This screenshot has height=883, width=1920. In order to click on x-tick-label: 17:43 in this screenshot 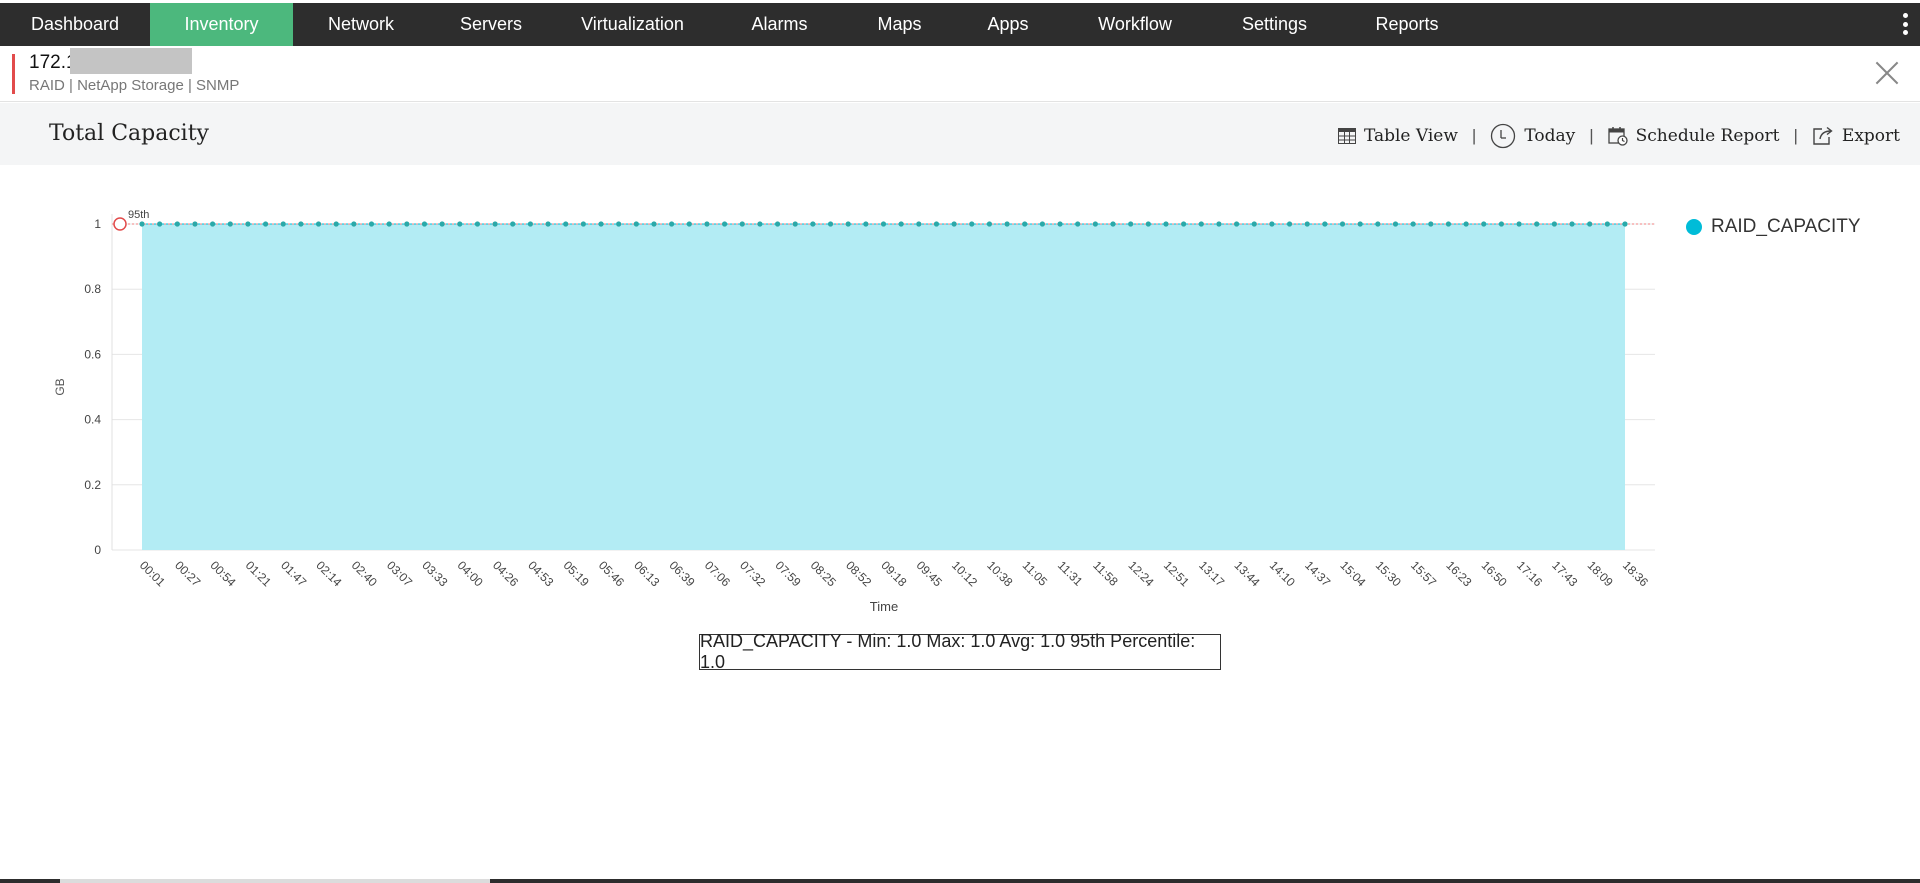, I will do `click(1564, 573)`.